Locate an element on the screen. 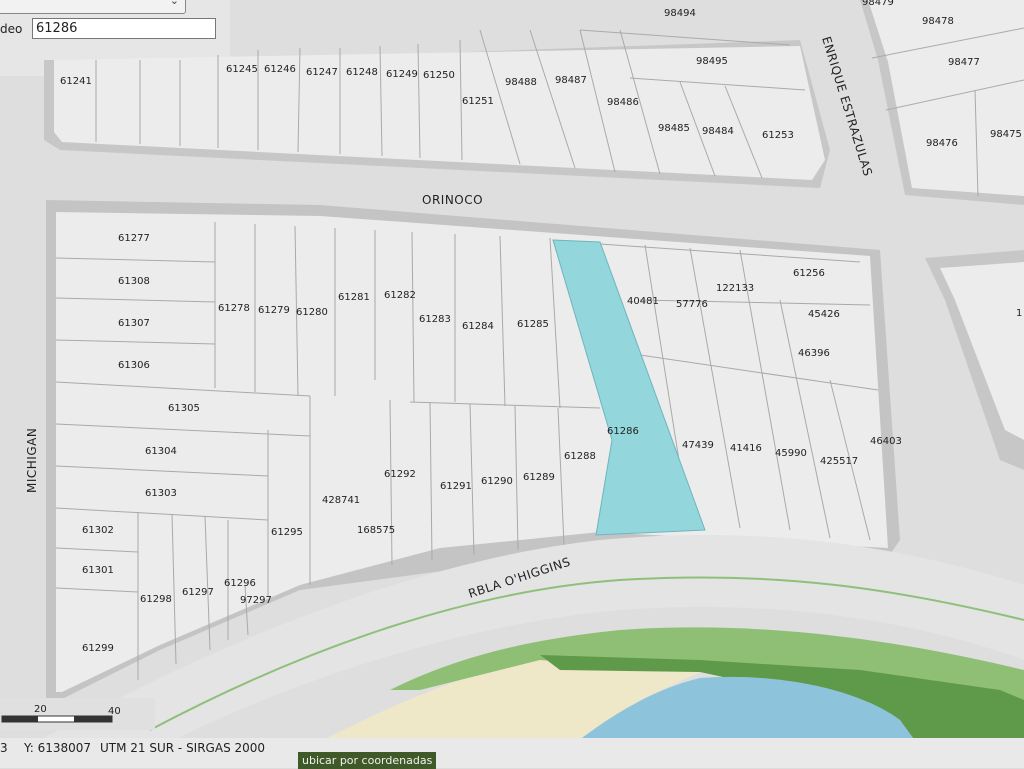 The width and height of the screenshot is (1024, 769). coord-x-partial: 3 is located at coordinates (4, 748).